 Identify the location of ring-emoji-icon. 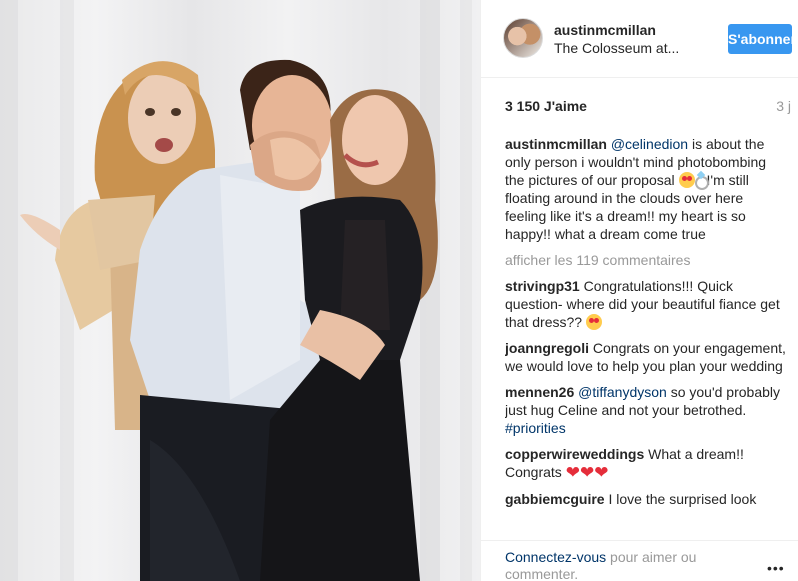
(701, 181).